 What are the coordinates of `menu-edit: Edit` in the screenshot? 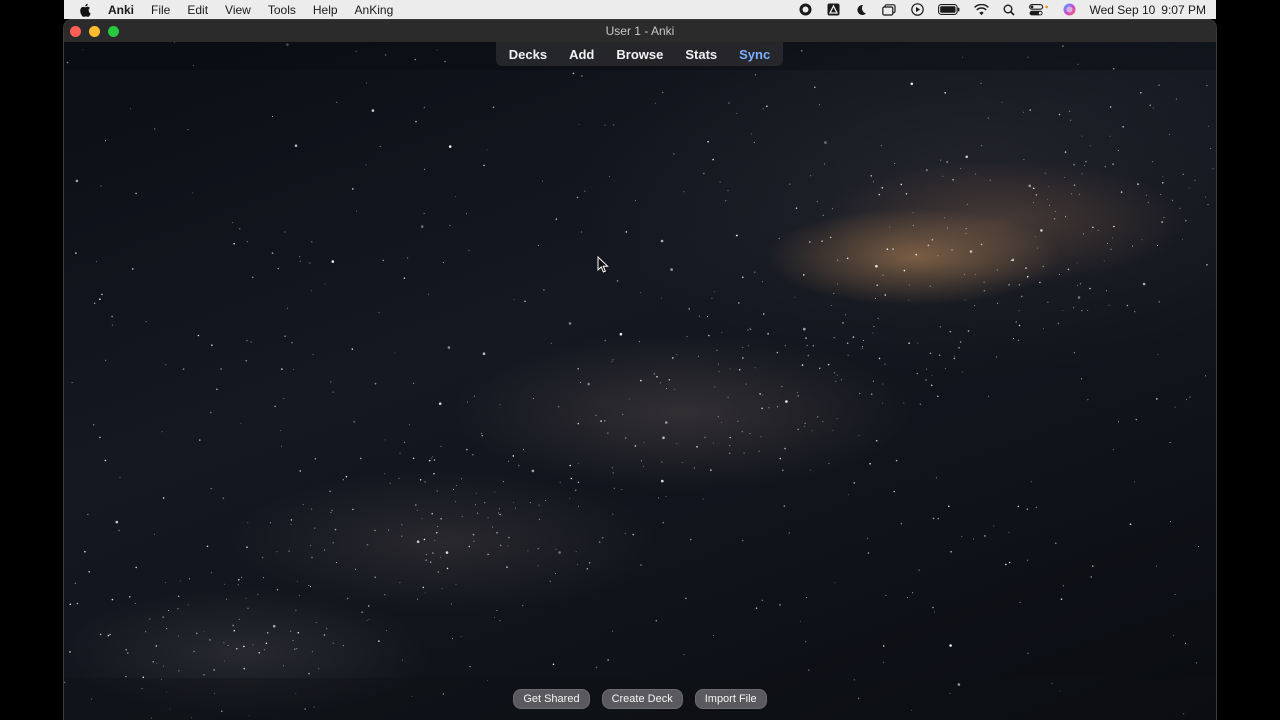 It's located at (197, 10).